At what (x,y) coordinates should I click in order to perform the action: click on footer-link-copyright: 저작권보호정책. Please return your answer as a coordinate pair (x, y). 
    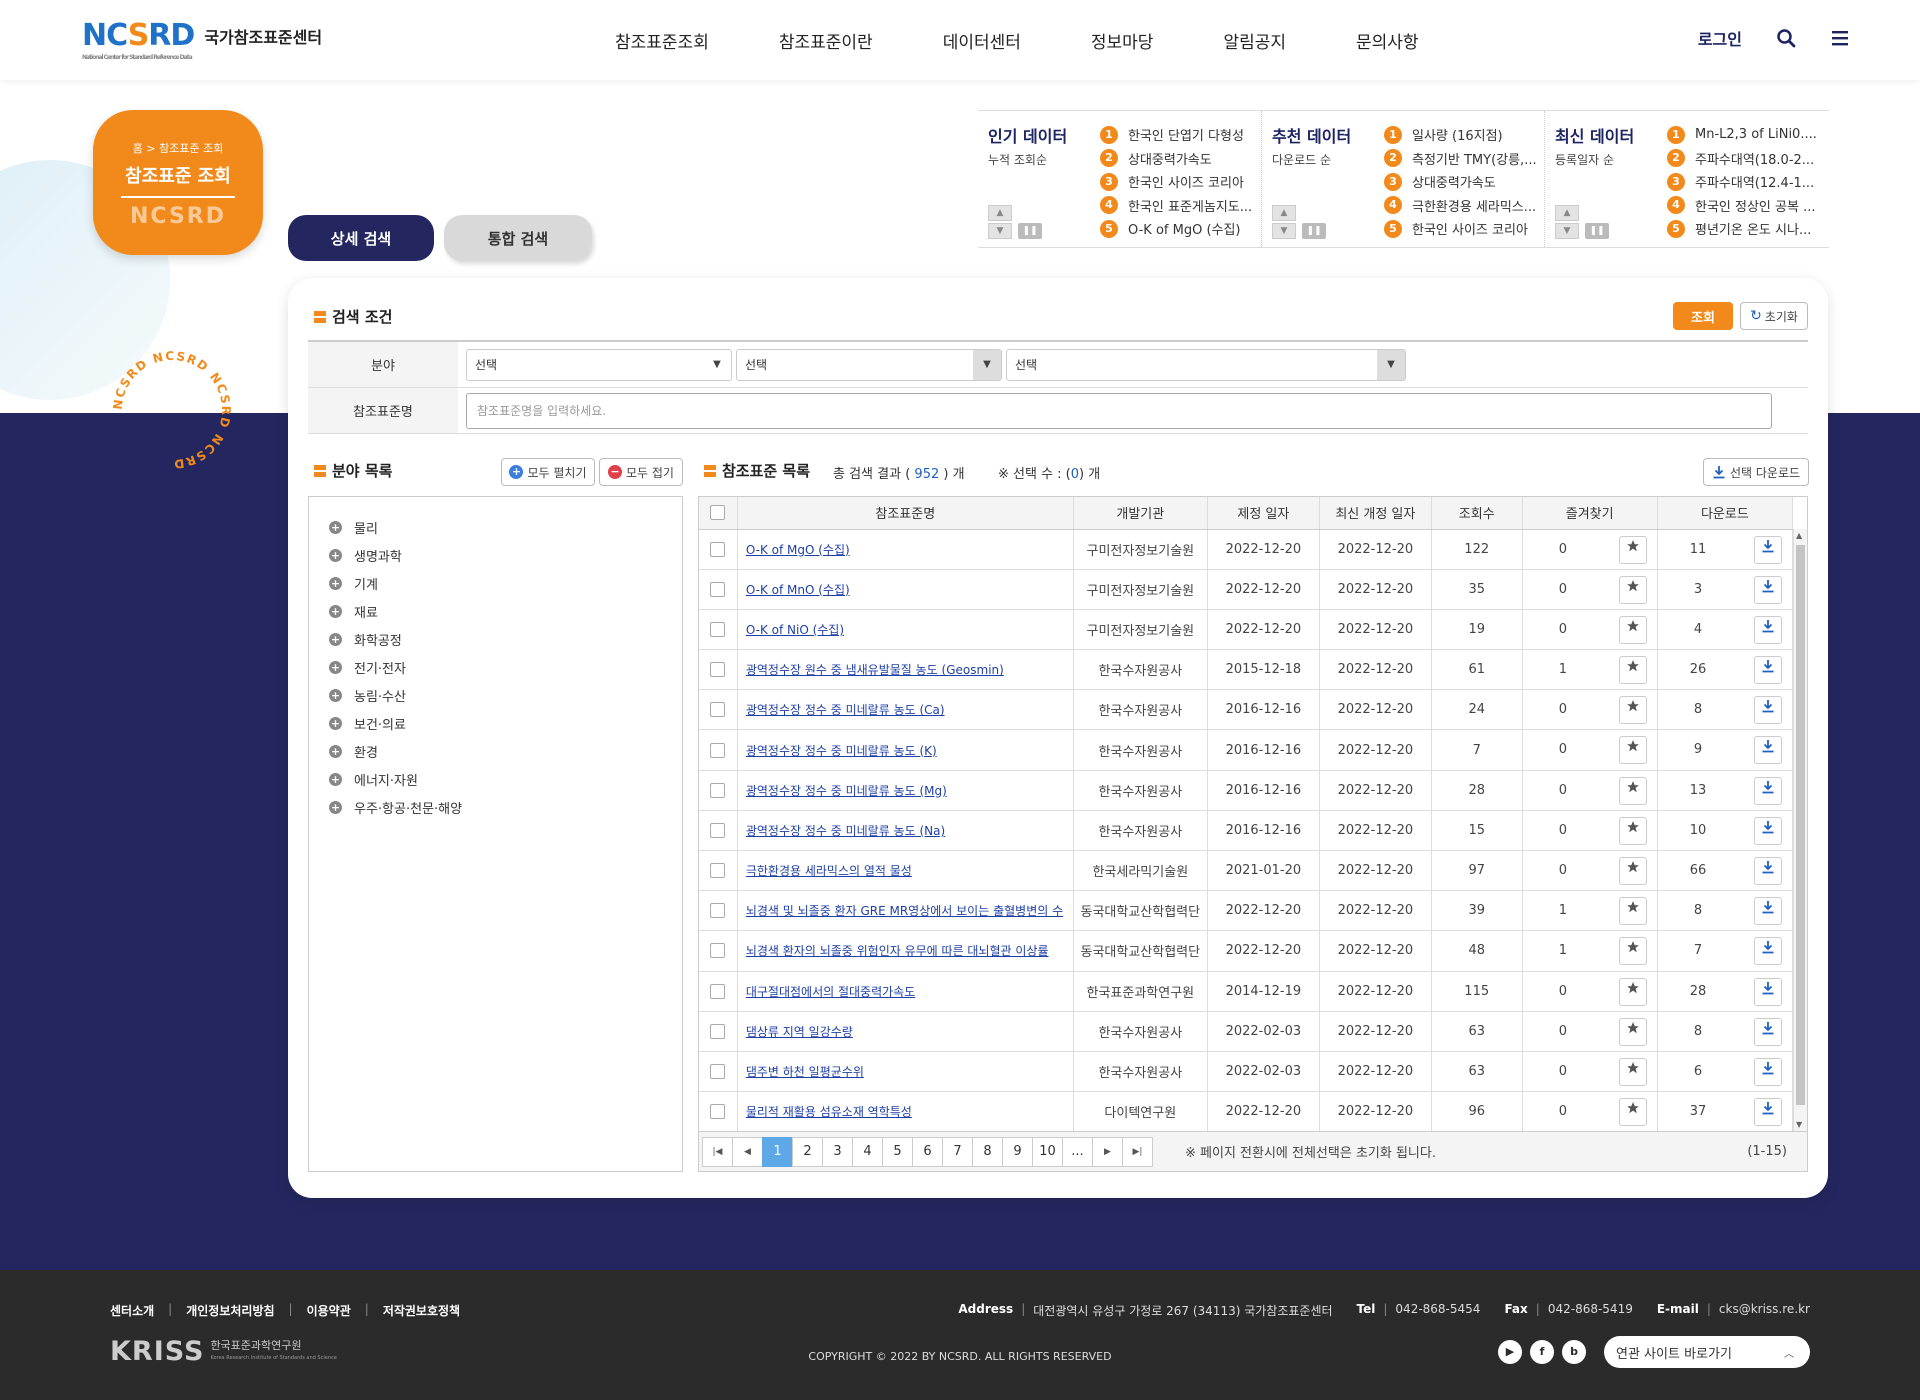
    Looking at the image, I should click on (421, 1310).